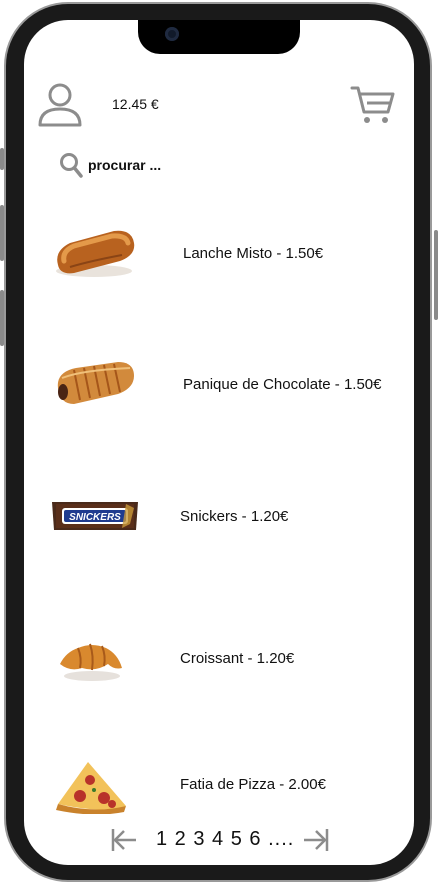 The width and height of the screenshot is (438, 886). I want to click on search-input, so click(188, 165).